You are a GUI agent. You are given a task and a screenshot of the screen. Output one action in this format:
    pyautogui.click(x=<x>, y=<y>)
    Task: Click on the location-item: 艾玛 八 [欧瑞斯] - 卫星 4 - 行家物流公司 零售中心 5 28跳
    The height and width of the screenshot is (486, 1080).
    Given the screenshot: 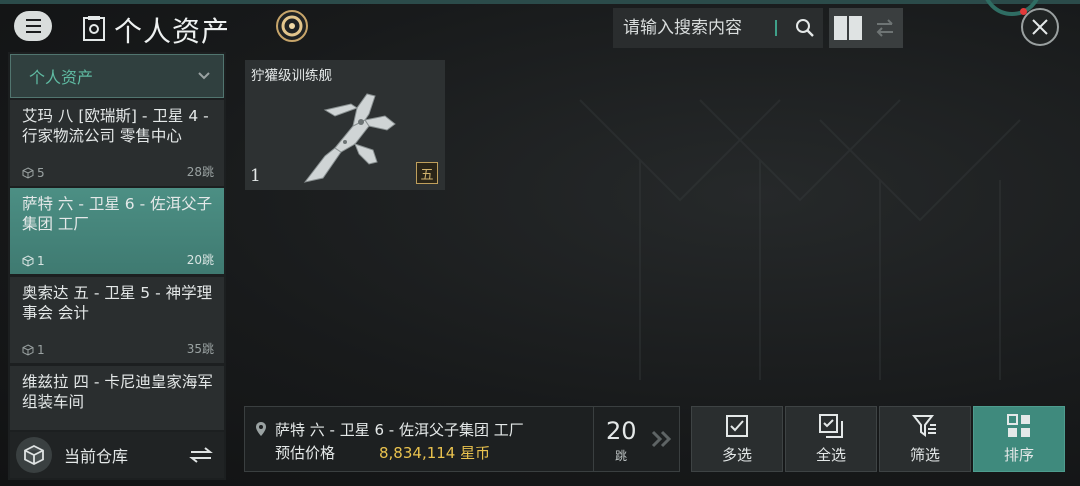 What is the action you would take?
    pyautogui.click(x=117, y=143)
    